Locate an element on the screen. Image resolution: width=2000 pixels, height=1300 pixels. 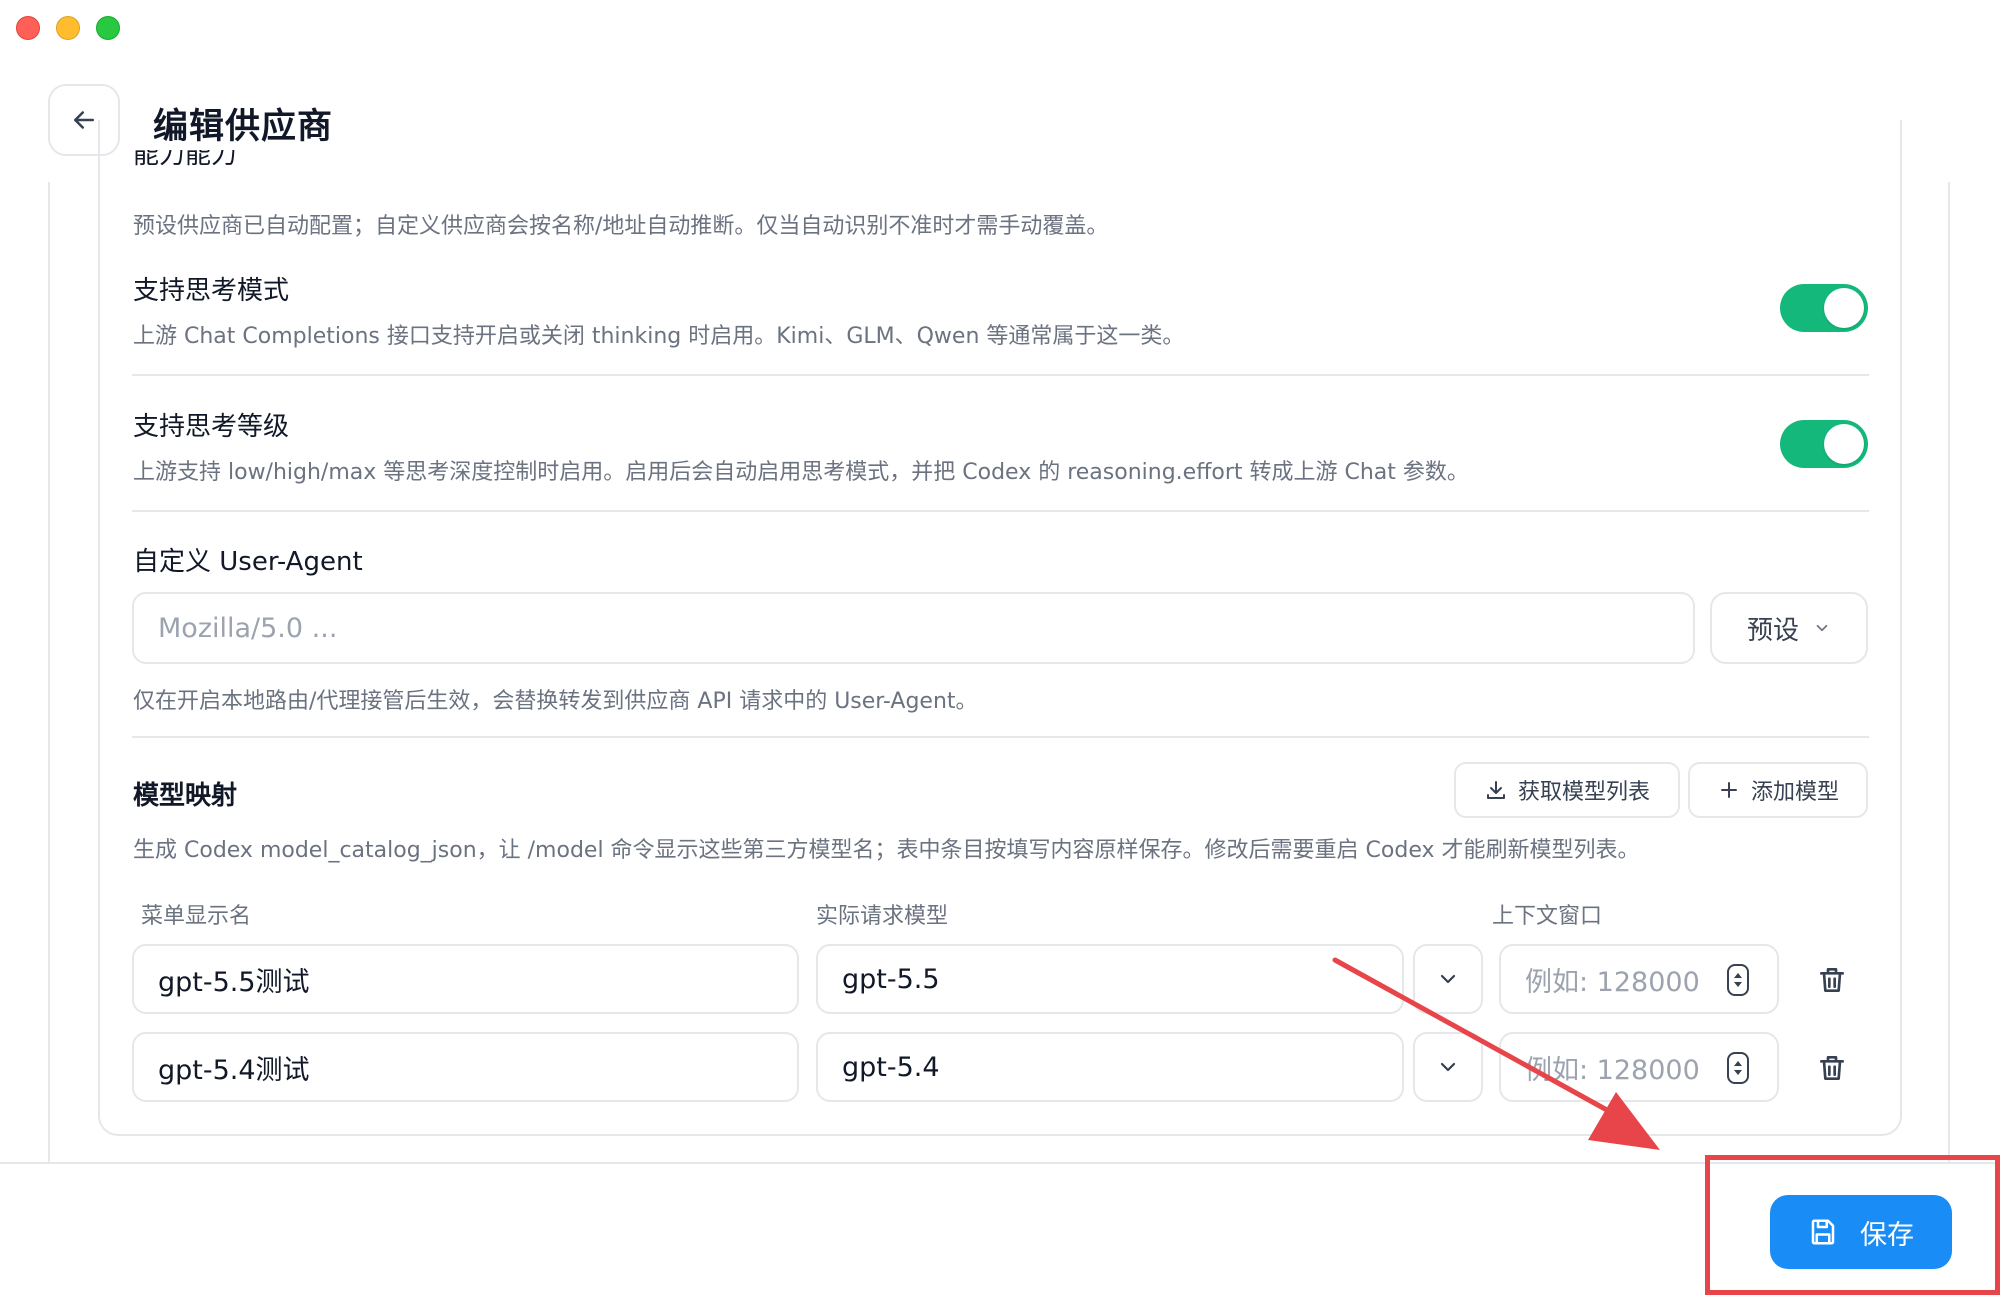
footer-divider is located at coordinates (1000, 1163).